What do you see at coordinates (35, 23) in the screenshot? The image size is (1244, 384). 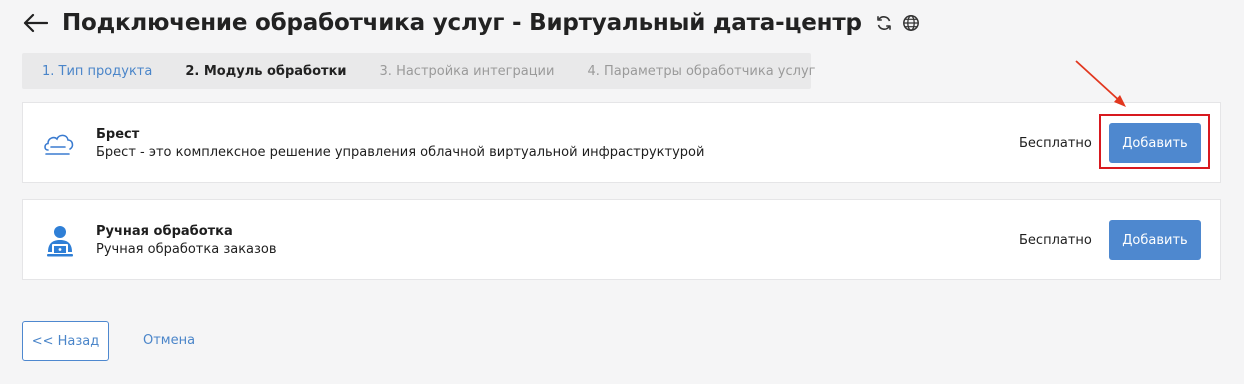 I see `back-arrow-icon` at bounding box center [35, 23].